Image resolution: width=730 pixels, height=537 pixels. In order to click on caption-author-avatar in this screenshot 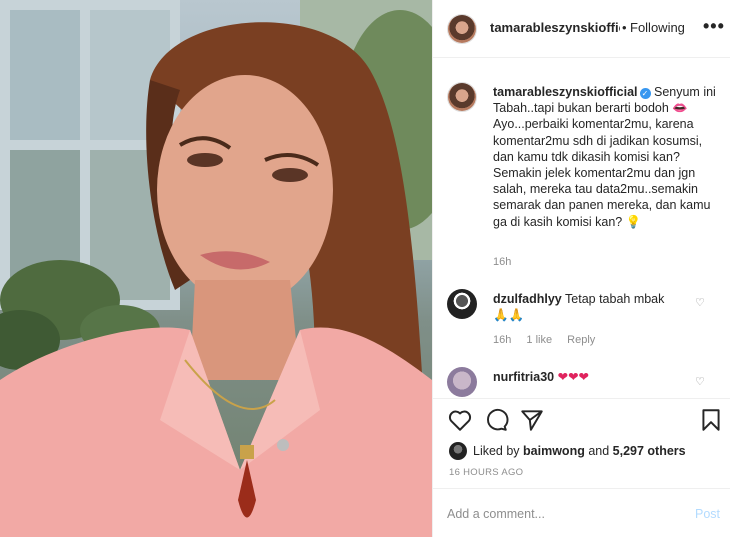, I will do `click(462, 97)`.